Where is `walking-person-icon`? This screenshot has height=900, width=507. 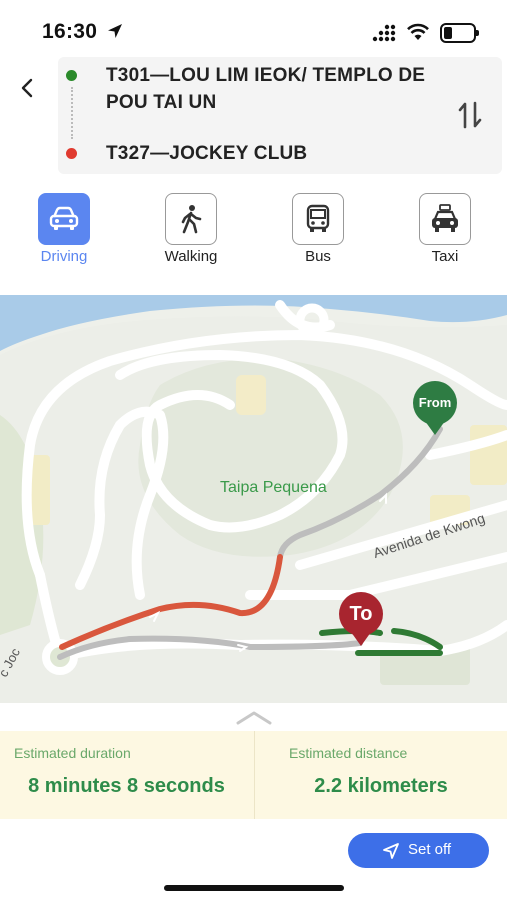
walking-person-icon is located at coordinates (191, 219).